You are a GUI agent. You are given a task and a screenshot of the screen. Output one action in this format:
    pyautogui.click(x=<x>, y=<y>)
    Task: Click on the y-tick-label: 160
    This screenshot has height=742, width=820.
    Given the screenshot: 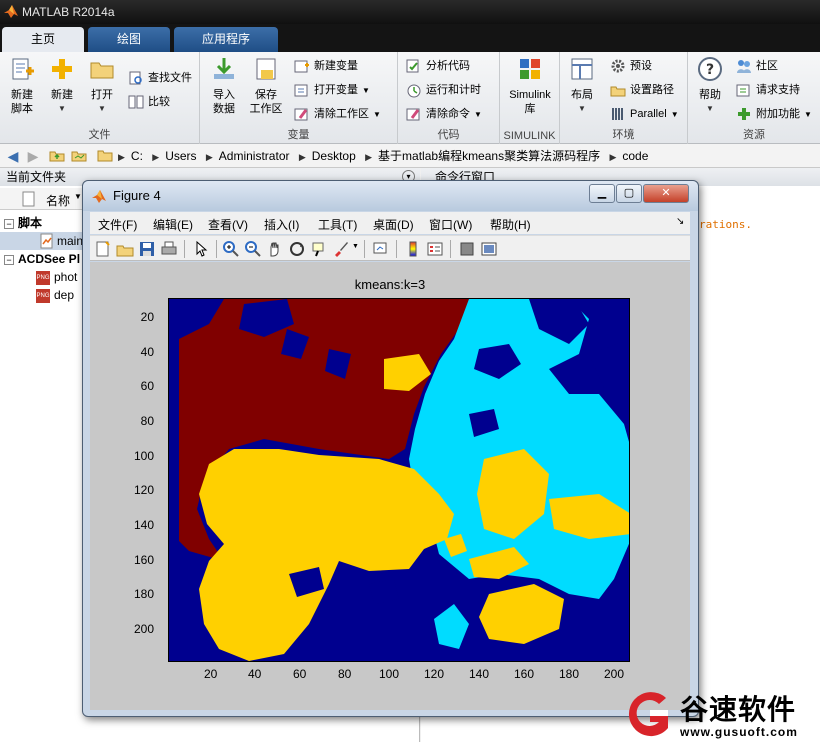 What is the action you would take?
    pyautogui.click(x=143, y=560)
    